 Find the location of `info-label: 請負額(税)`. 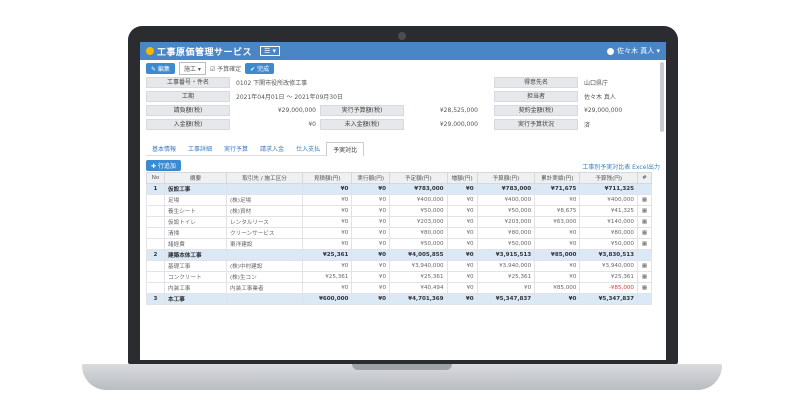

info-label: 請負額(税) is located at coordinates (188, 110).